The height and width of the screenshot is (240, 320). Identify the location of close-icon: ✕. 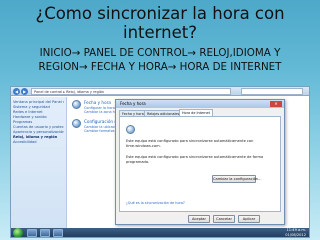
(276, 104).